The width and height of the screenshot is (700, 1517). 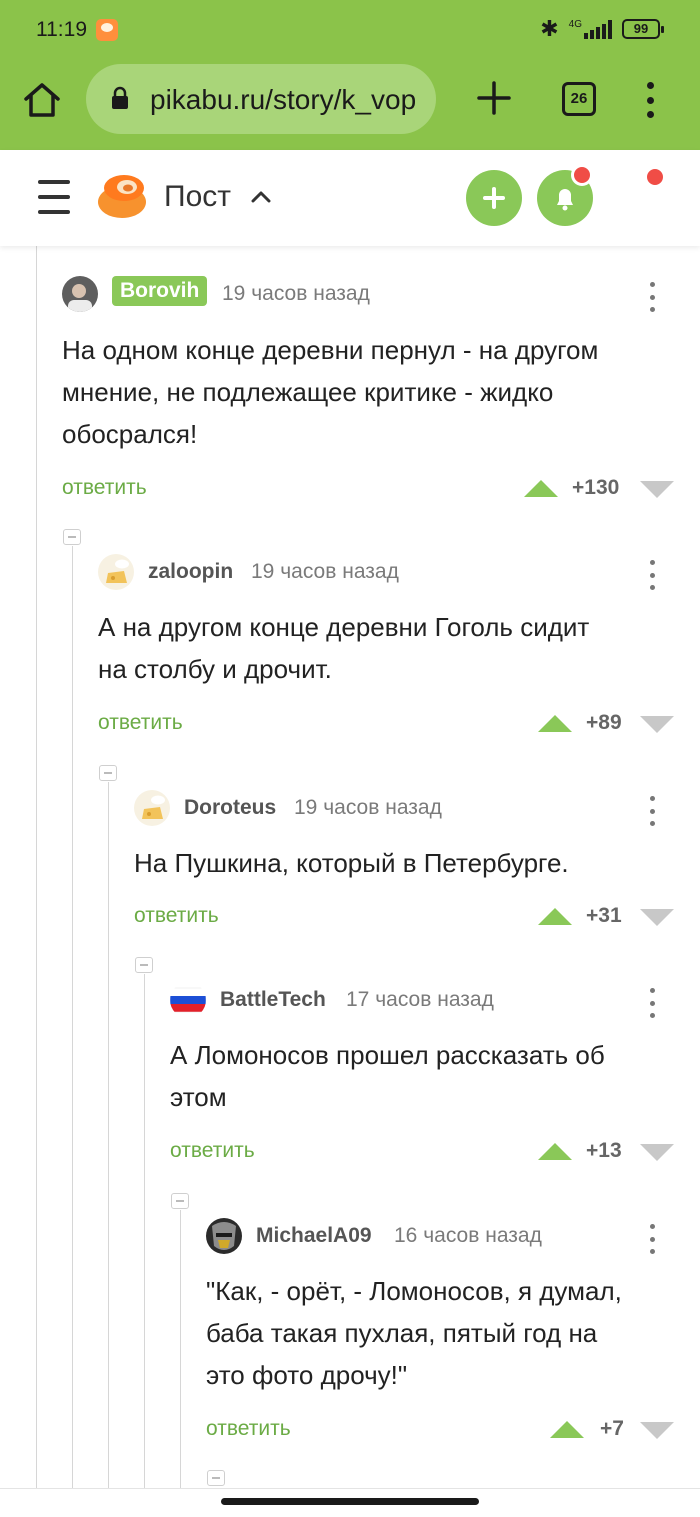 I want to click on comment-text: А Ломоносов прошел рассказать об этом, so click(x=422, y=1076).